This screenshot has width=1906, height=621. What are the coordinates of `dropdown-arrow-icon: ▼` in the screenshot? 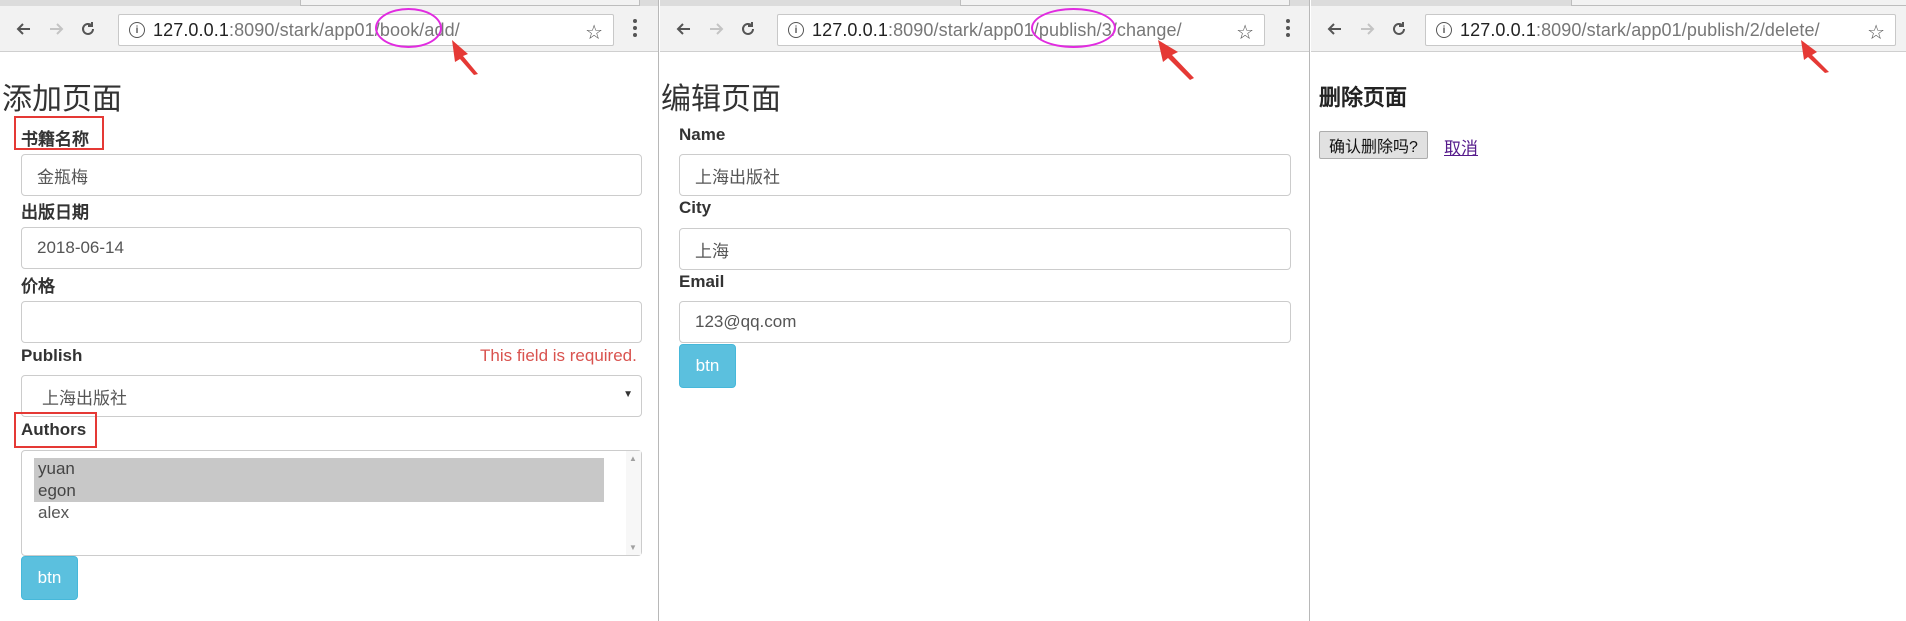 It's located at (628, 394).